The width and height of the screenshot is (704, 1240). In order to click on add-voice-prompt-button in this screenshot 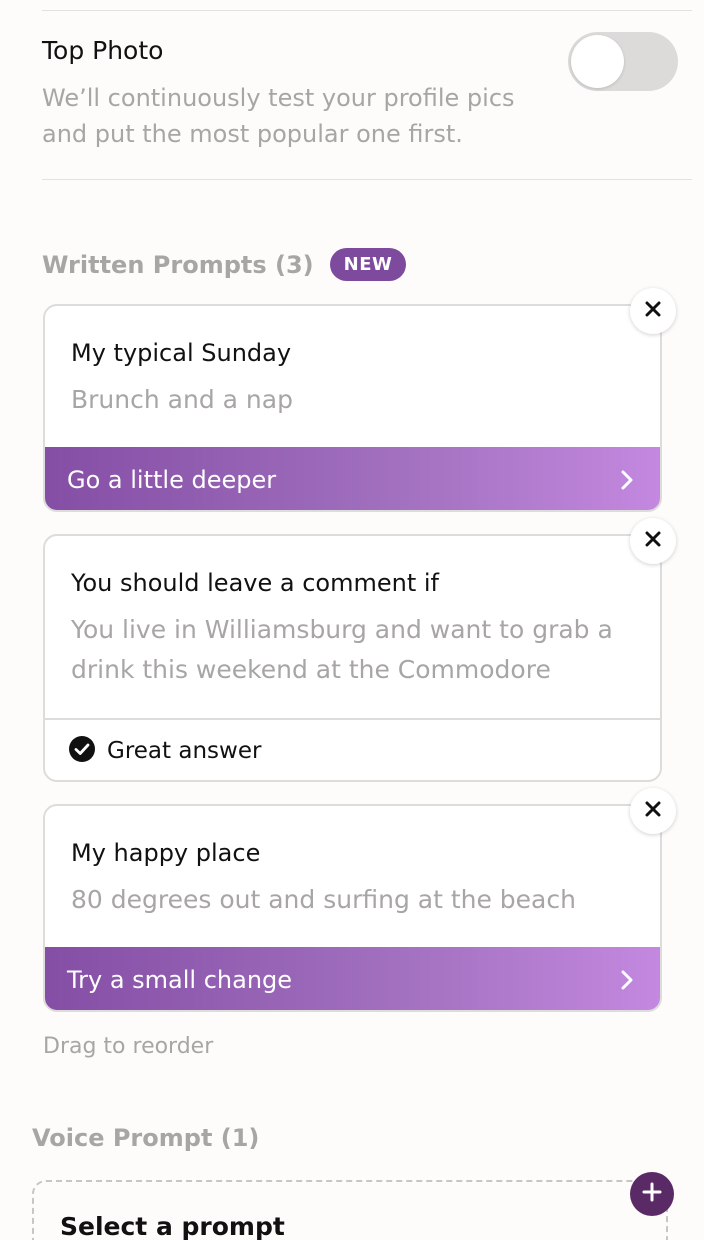, I will do `click(652, 1194)`.